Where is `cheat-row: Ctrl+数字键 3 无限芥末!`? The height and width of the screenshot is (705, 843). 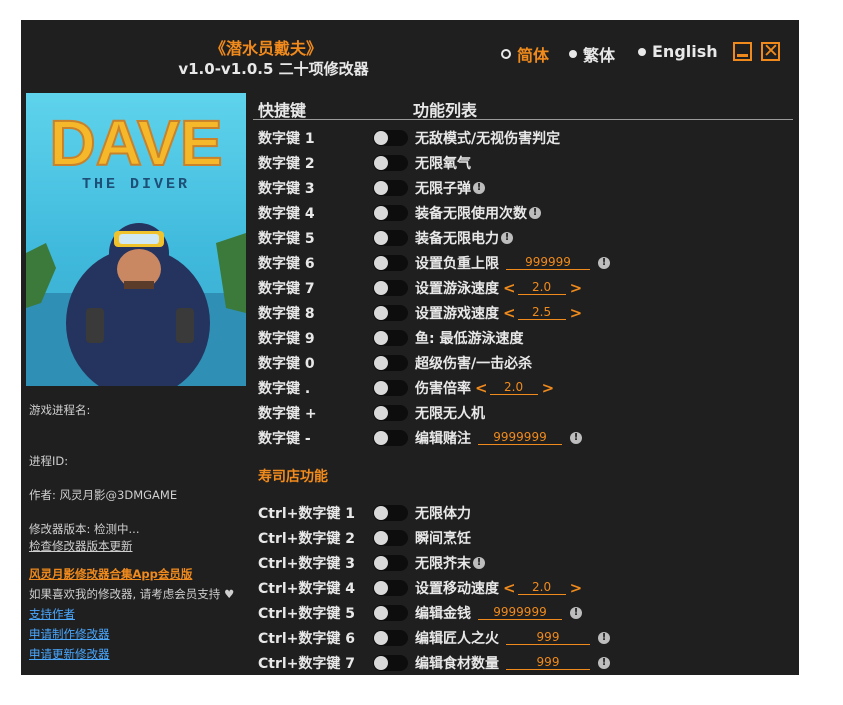 cheat-row: Ctrl+数字键 3 无限芥末! is located at coordinates (528, 562).